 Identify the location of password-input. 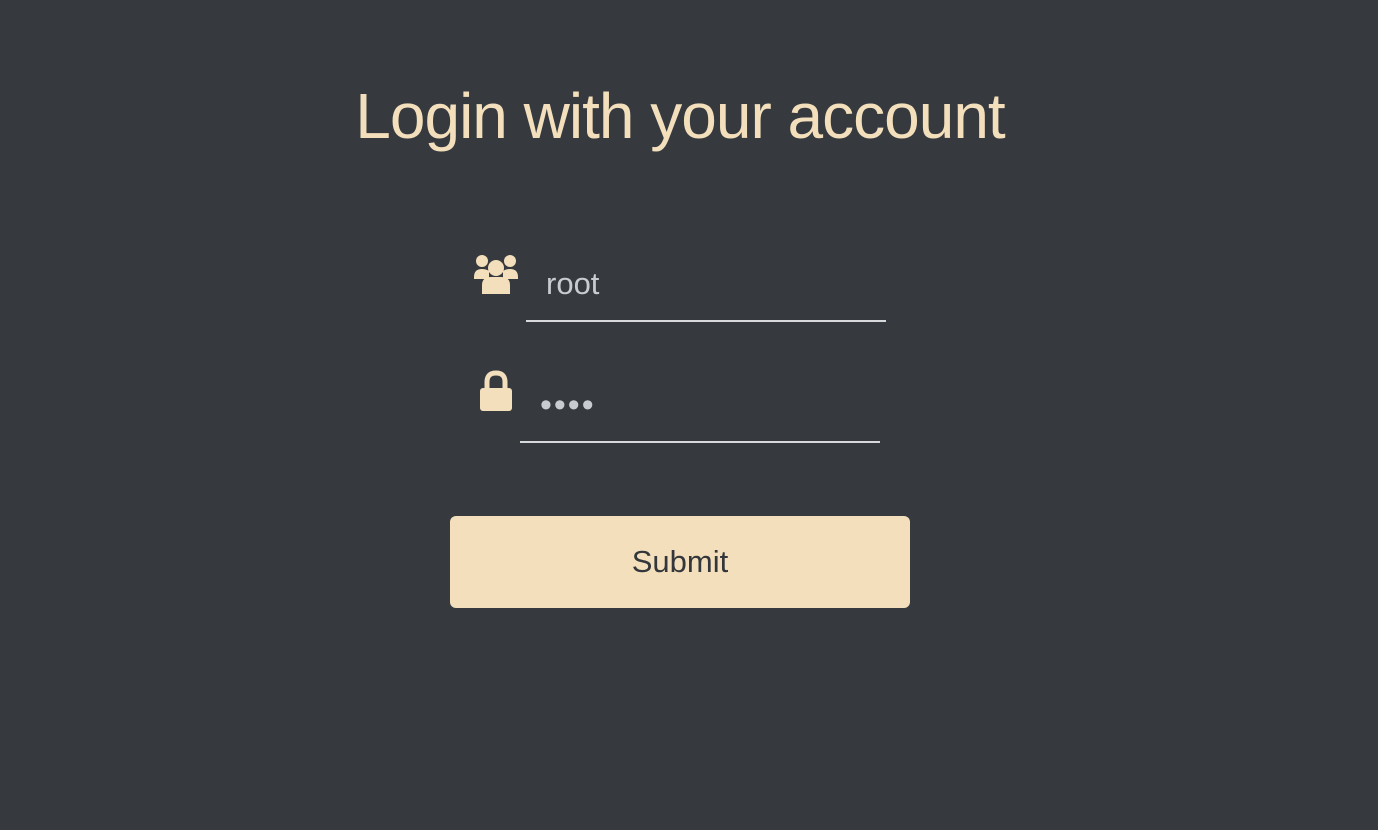
(700, 406).